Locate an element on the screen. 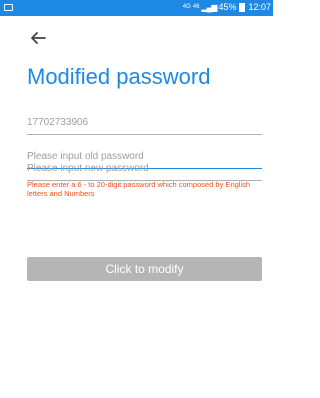 The width and height of the screenshot is (320, 398). phone-input is located at coordinates (144, 122).